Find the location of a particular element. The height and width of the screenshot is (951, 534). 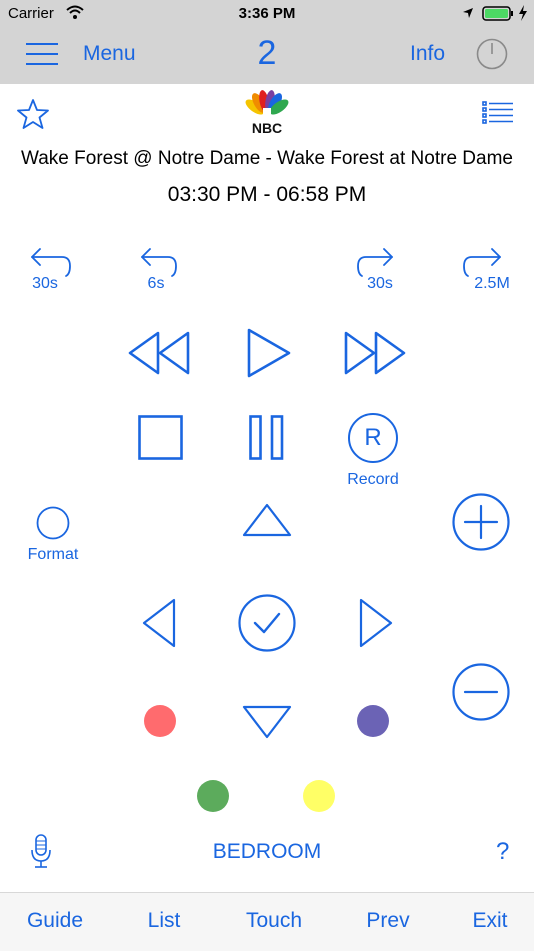

pause-icon is located at coordinates (266, 437).